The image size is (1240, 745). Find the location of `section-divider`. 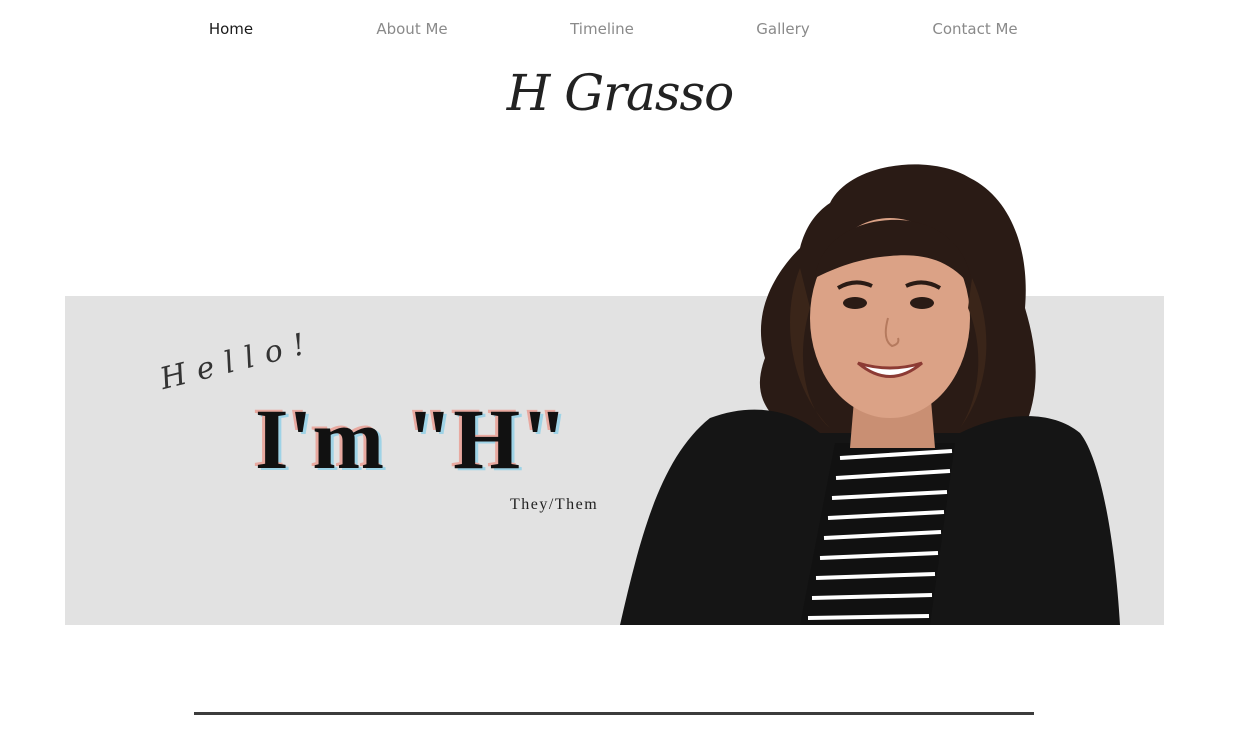

section-divider is located at coordinates (614, 713).